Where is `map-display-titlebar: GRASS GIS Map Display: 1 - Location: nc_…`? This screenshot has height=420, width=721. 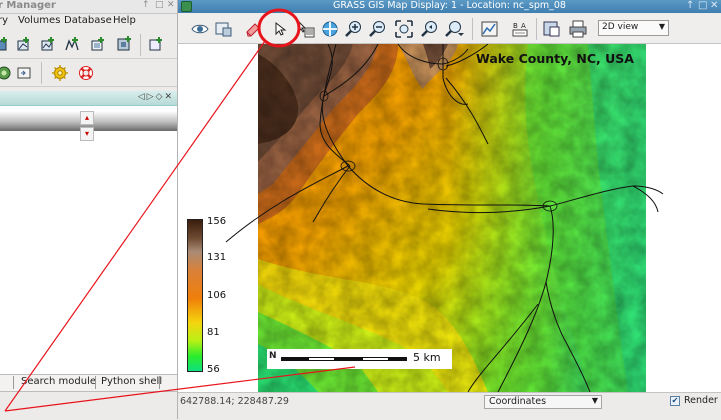 map-display-titlebar: GRASS GIS Map Display: 1 - Location: nc_… is located at coordinates (449, 6).